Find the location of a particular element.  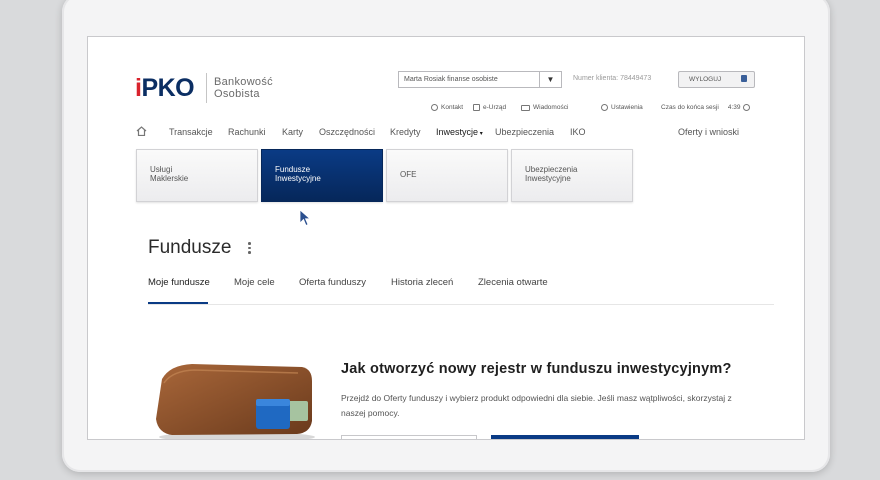

primary-button is located at coordinates (565, 437).